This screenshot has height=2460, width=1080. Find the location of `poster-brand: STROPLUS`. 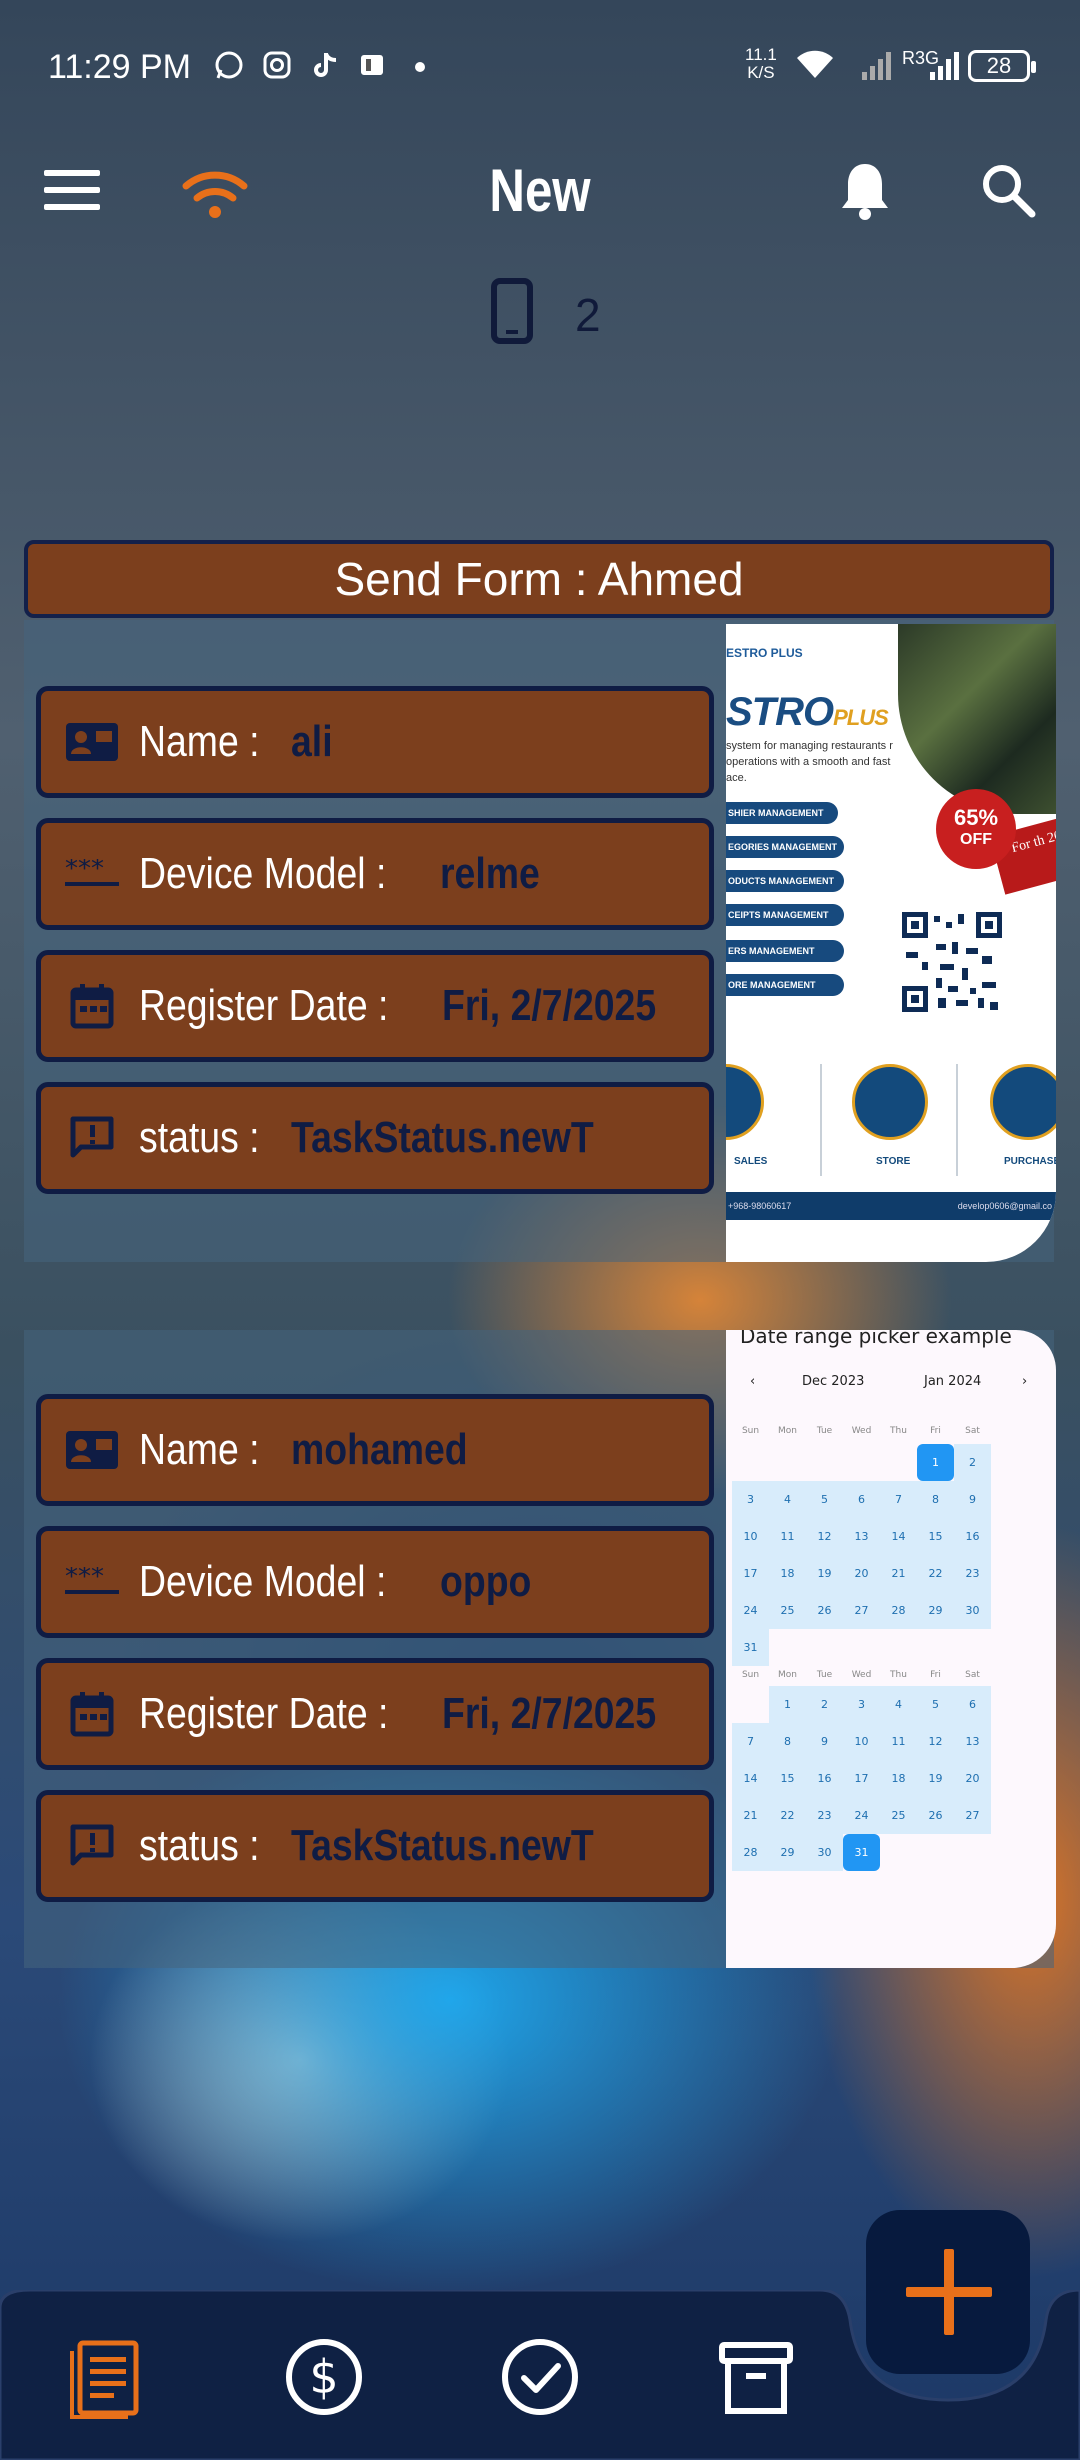

poster-brand: STROPLUS is located at coordinates (807, 712).